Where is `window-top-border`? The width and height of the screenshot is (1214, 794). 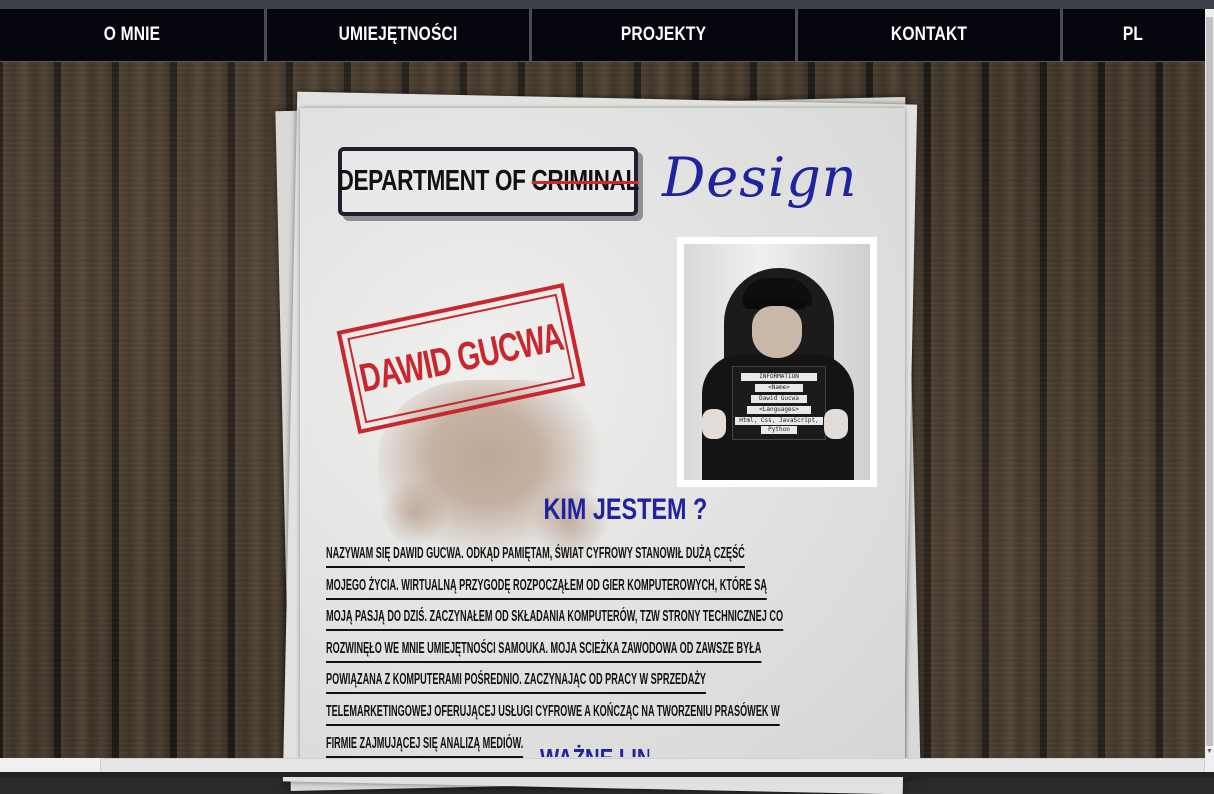 window-top-border is located at coordinates (607, 4).